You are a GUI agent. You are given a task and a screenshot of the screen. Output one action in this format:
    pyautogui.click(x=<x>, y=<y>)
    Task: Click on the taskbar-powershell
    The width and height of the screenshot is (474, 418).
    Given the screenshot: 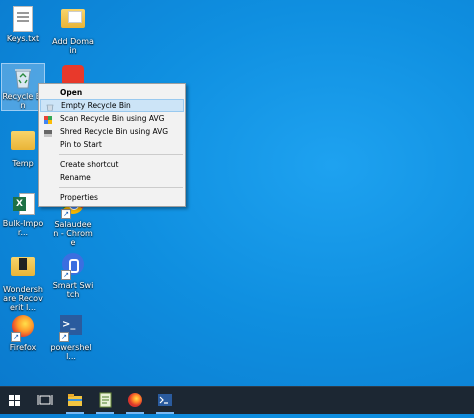 What is the action you would take?
    pyautogui.click(x=165, y=400)
    